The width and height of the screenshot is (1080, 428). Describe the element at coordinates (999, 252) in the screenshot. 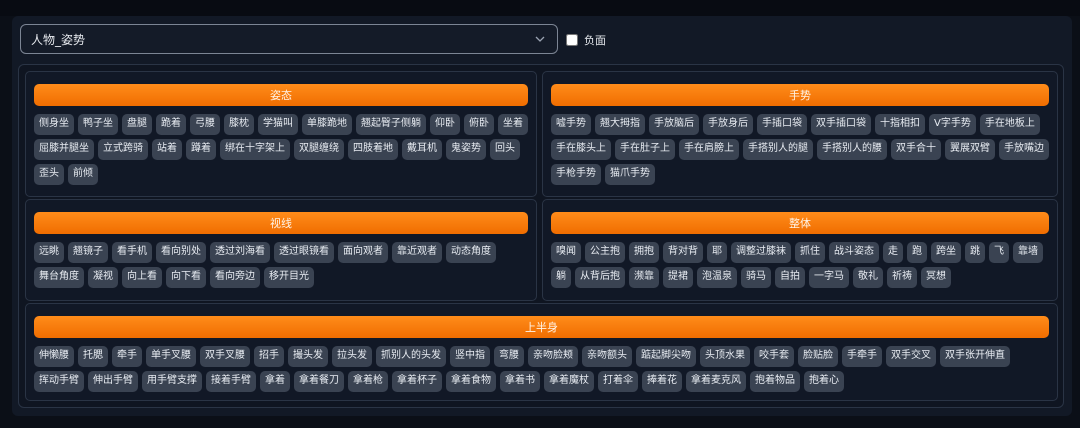

I see `tag-button: 飞` at that location.